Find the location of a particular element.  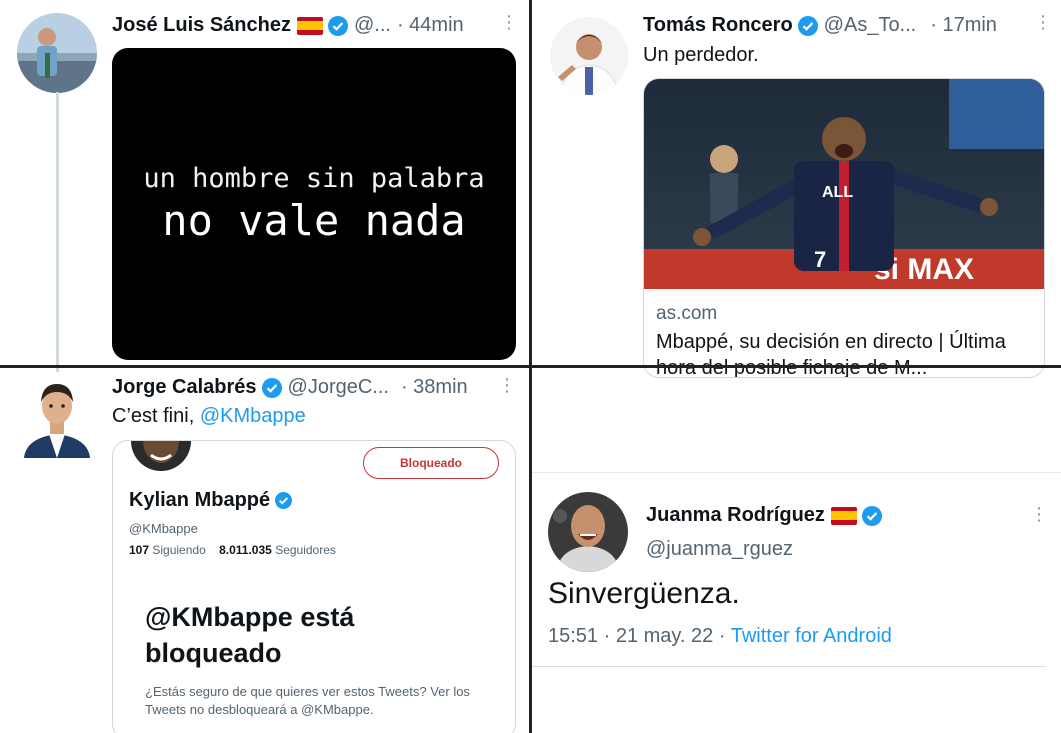

link-card-image: si MAX ALL 7 is located at coordinates (844, 184).